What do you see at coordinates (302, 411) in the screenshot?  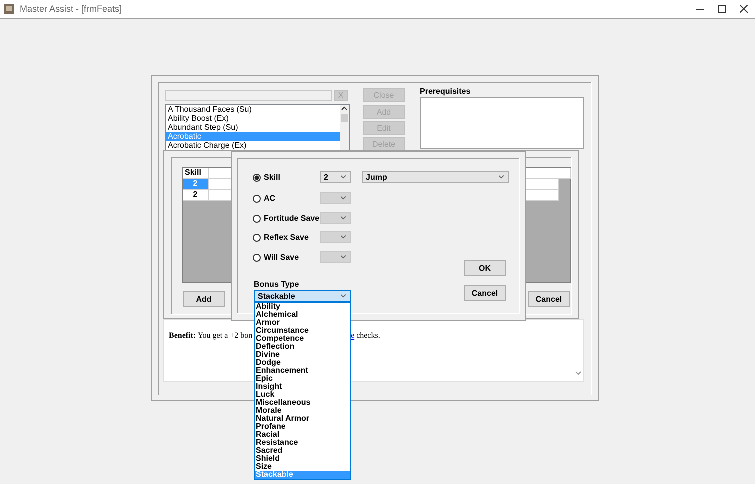 I see `dropdown-option: Morale` at bounding box center [302, 411].